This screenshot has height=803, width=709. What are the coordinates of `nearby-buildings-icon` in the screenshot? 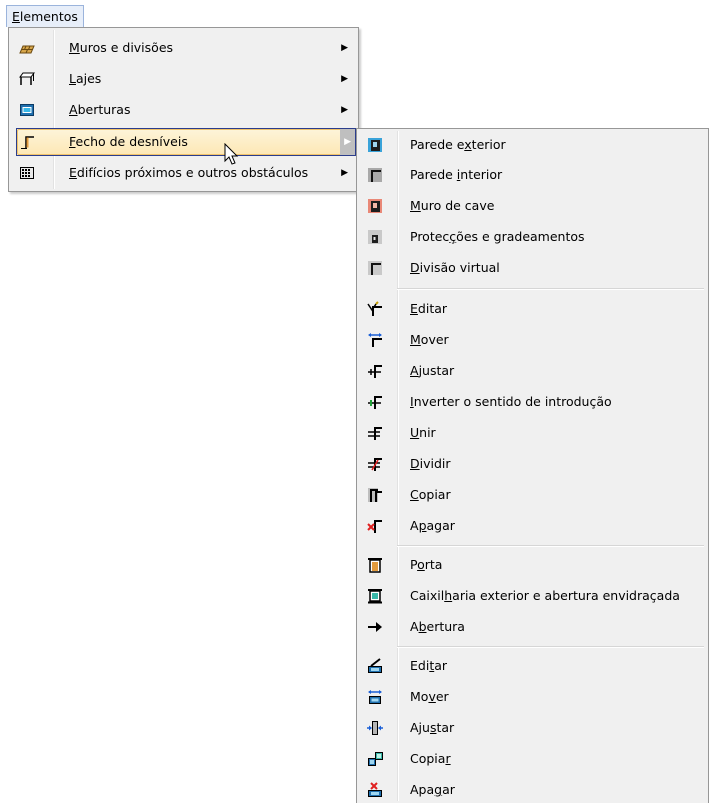 It's located at (27, 173).